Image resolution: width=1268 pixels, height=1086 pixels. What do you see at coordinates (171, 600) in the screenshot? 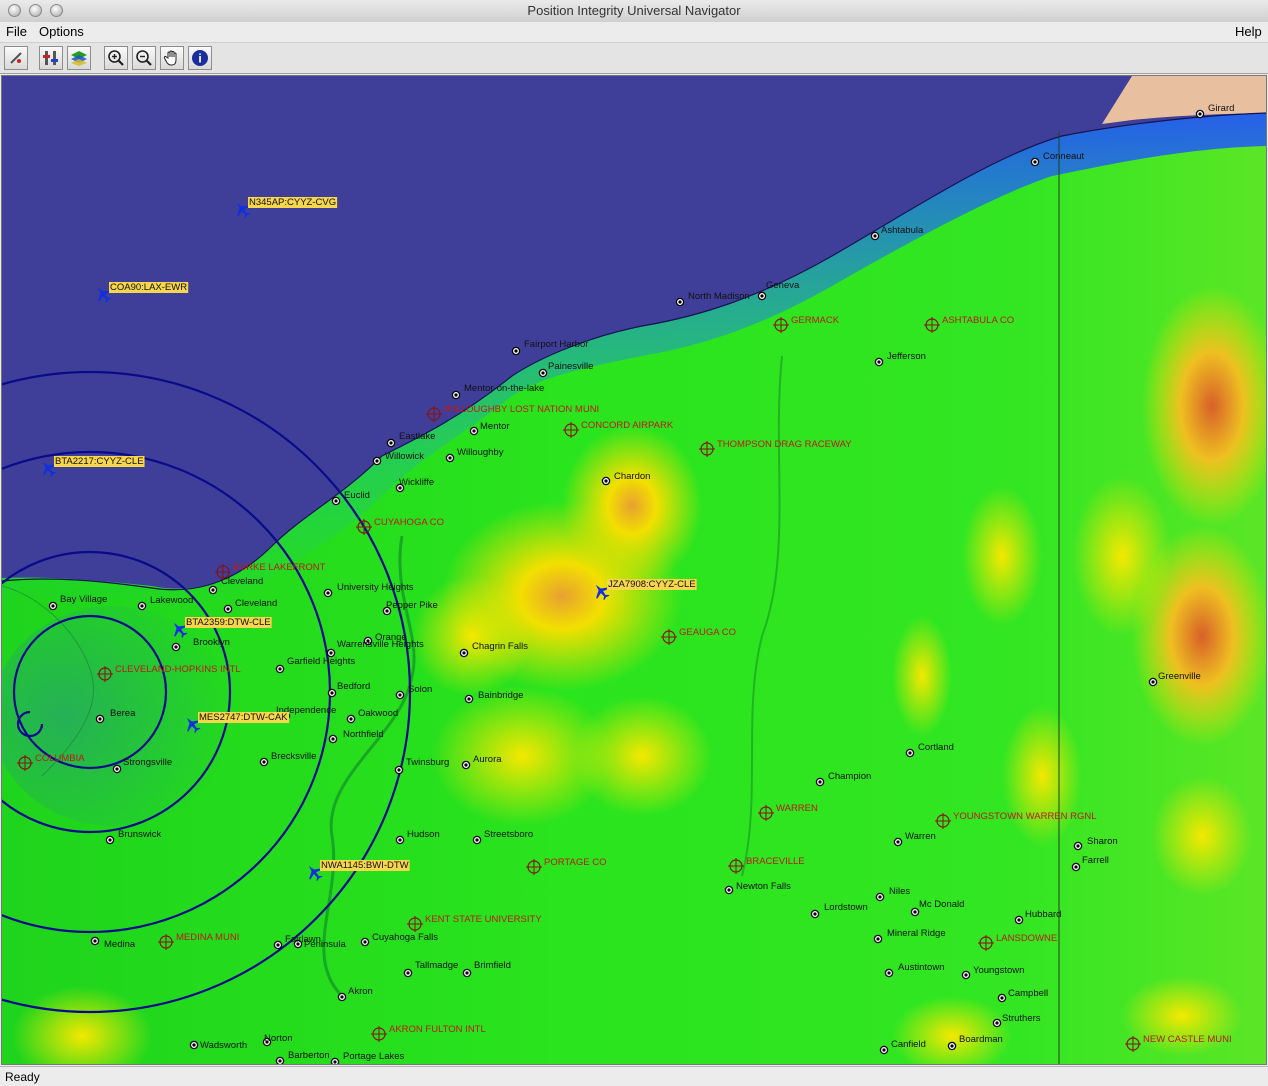
I see `town-label: Lakewood` at bounding box center [171, 600].